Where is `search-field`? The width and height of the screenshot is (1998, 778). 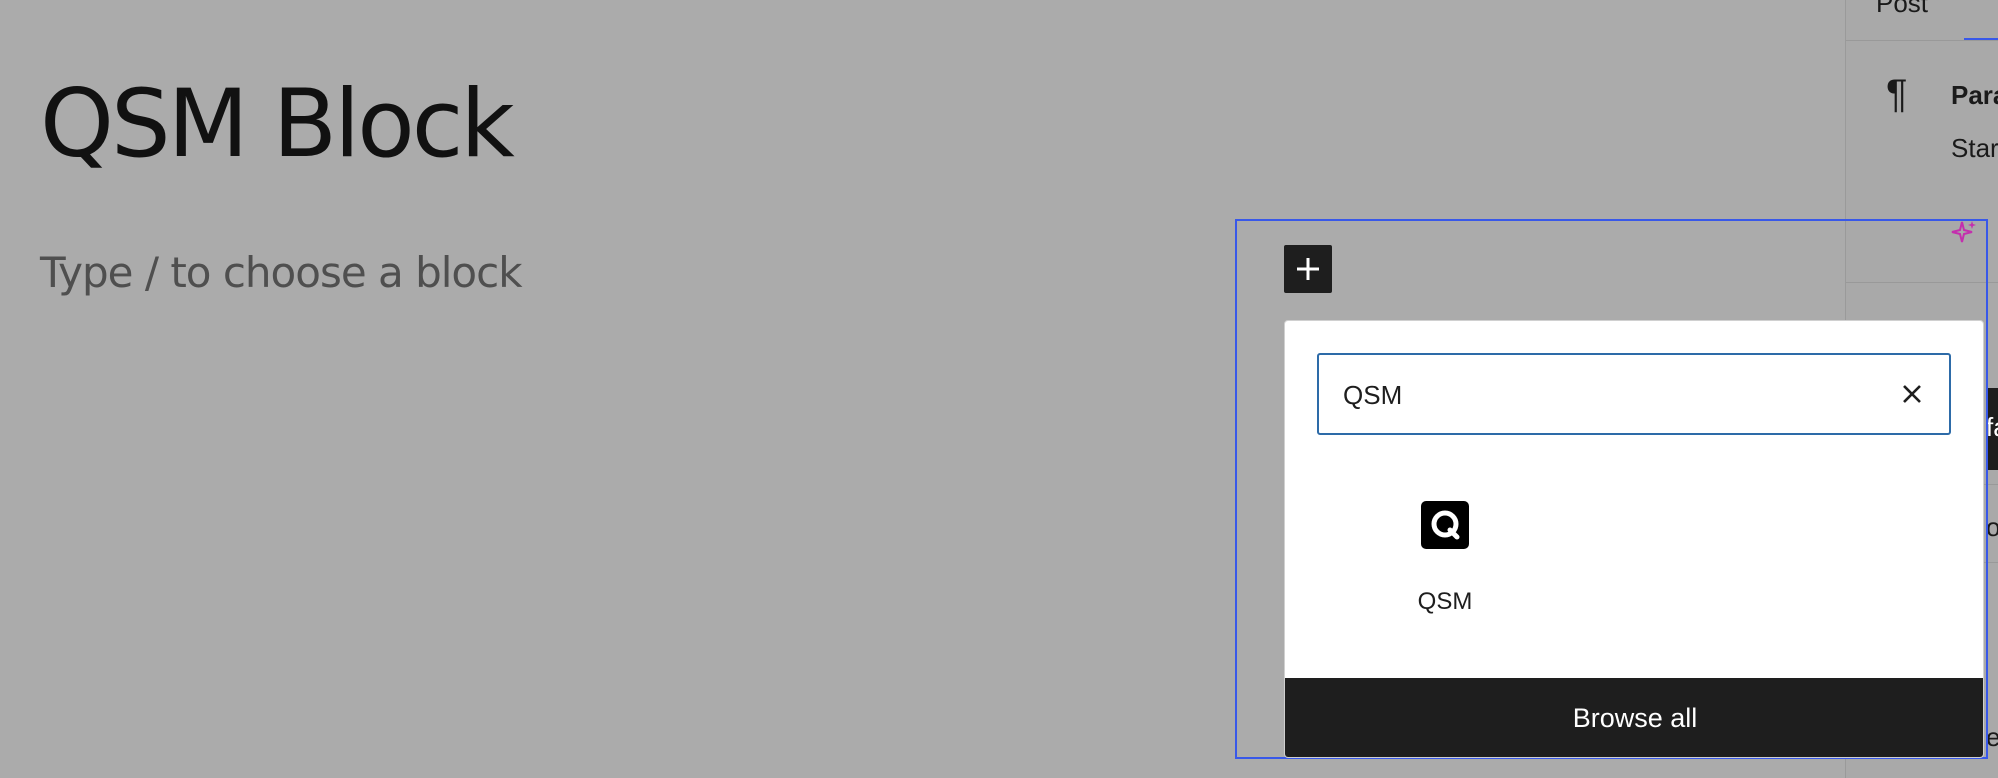 search-field is located at coordinates (1634, 394).